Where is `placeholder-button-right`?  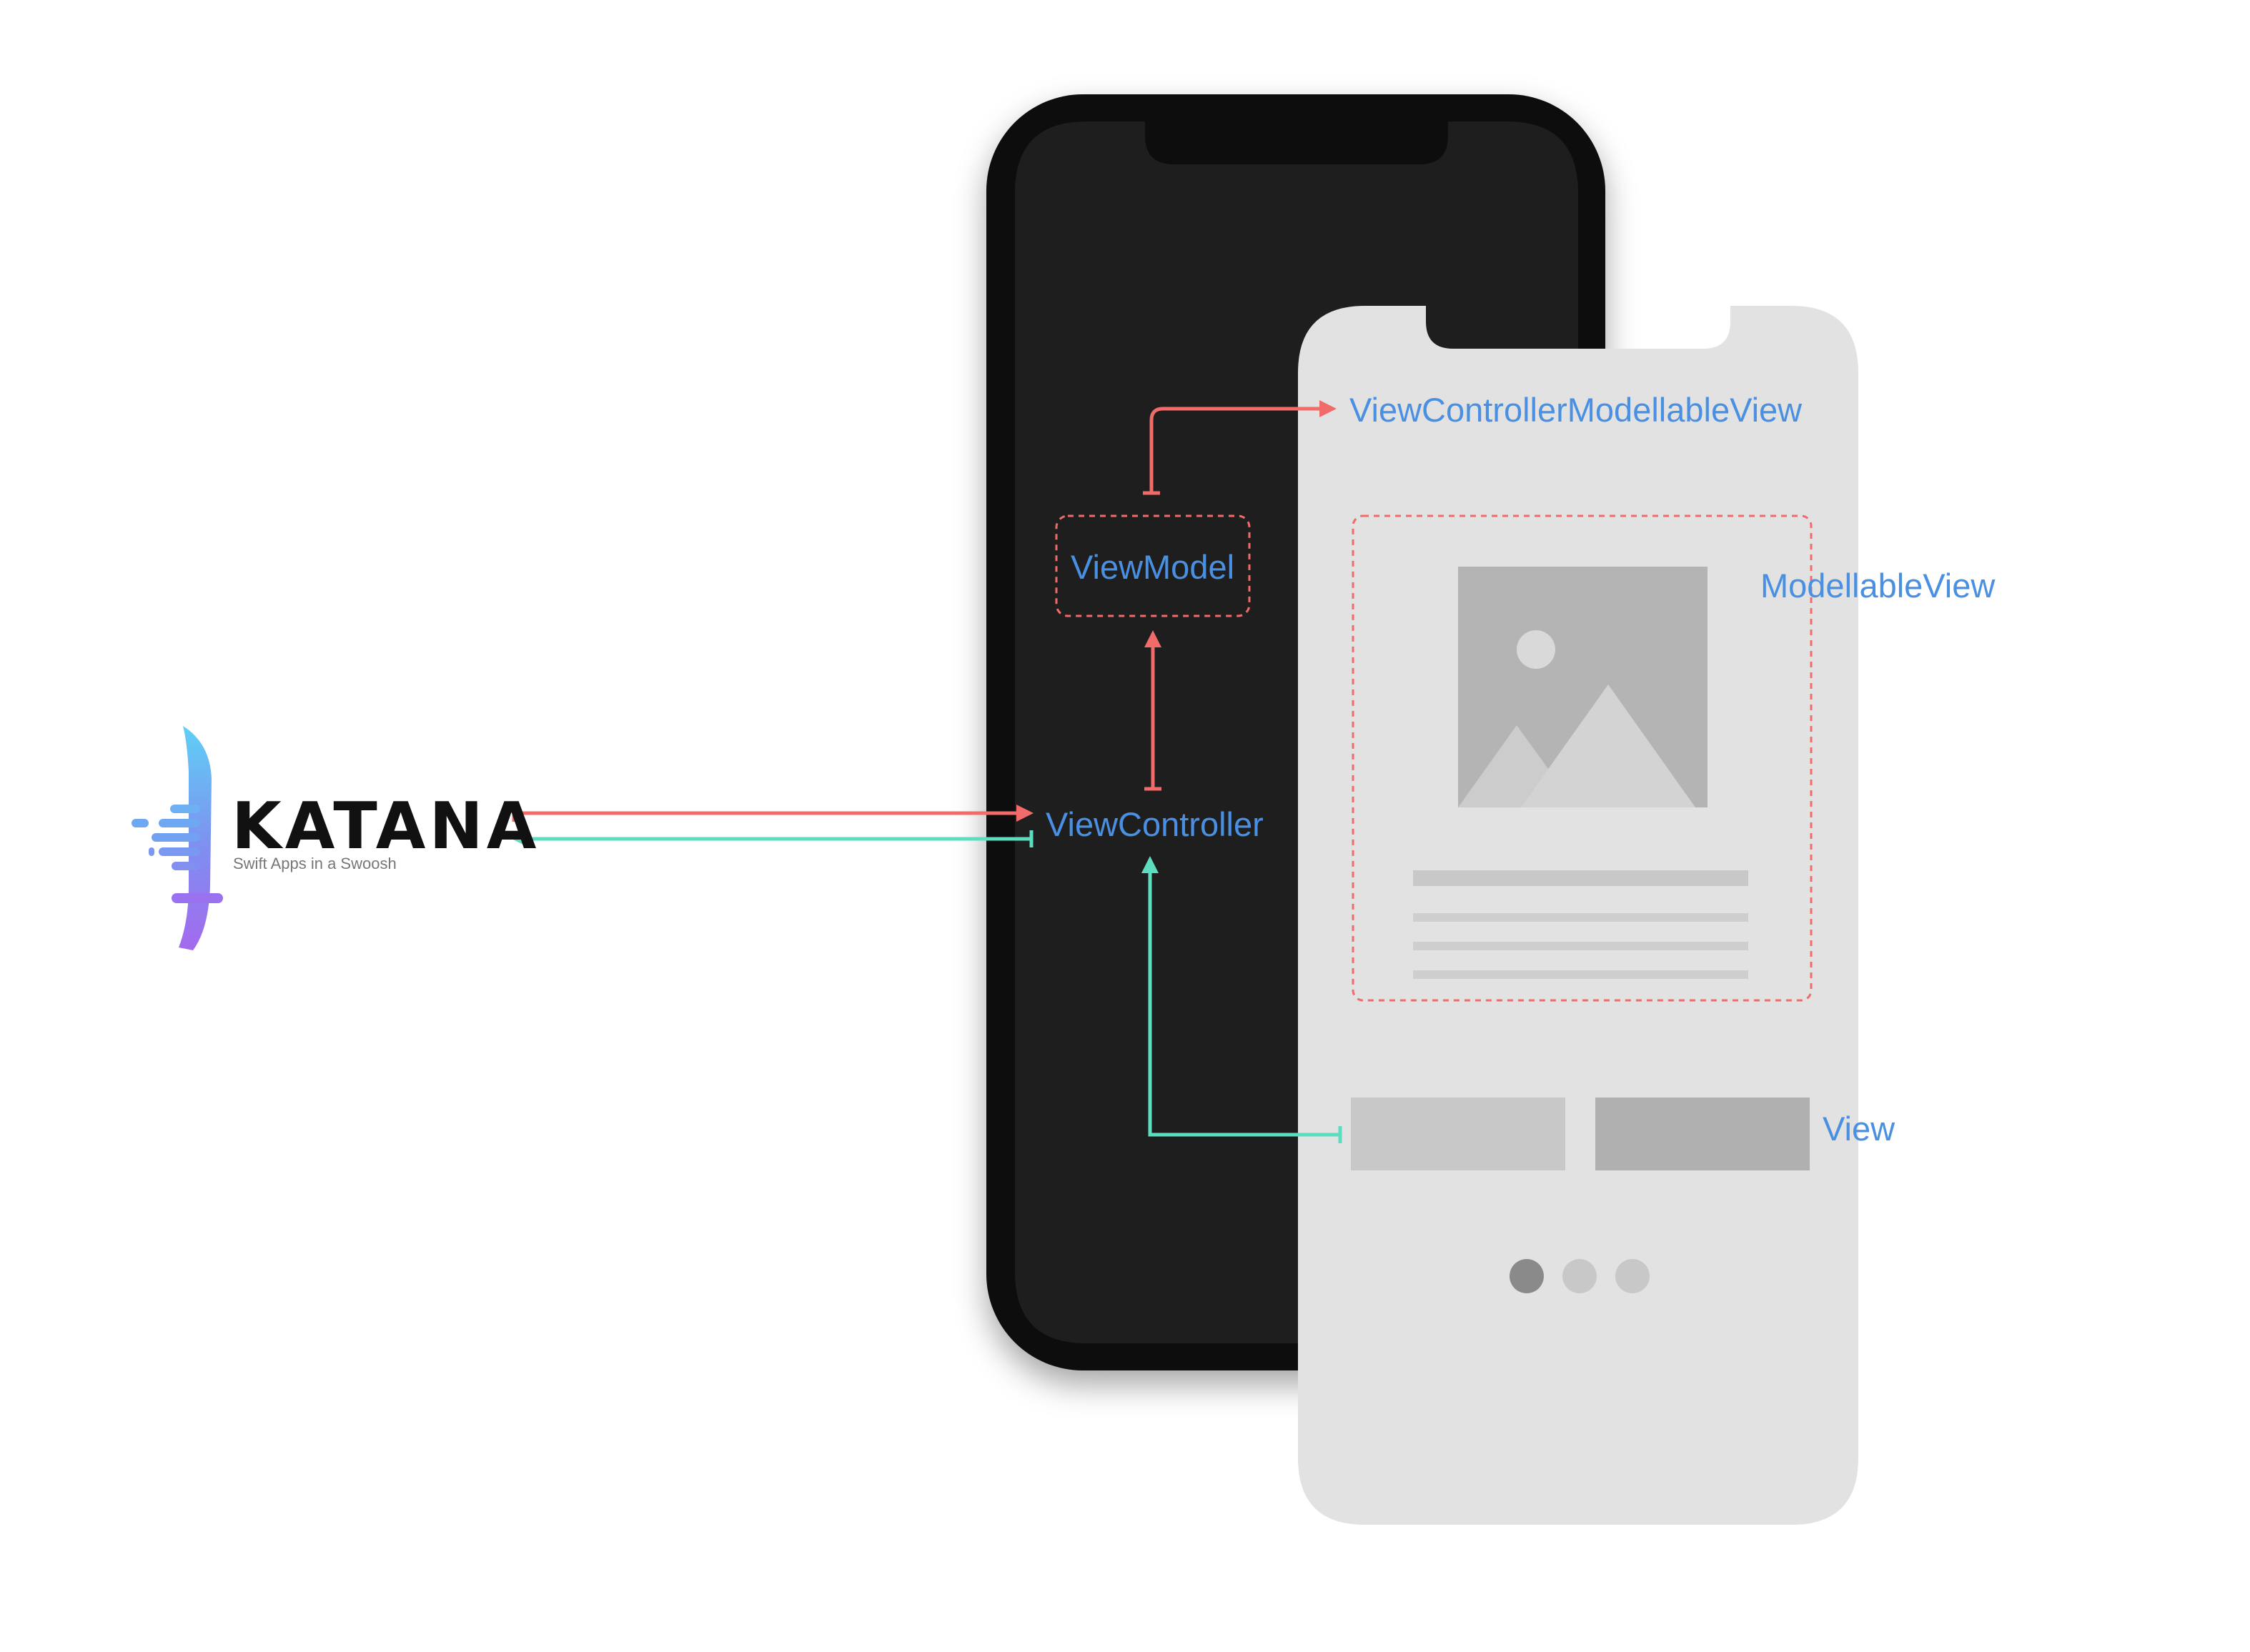 placeholder-button-right is located at coordinates (1702, 1134).